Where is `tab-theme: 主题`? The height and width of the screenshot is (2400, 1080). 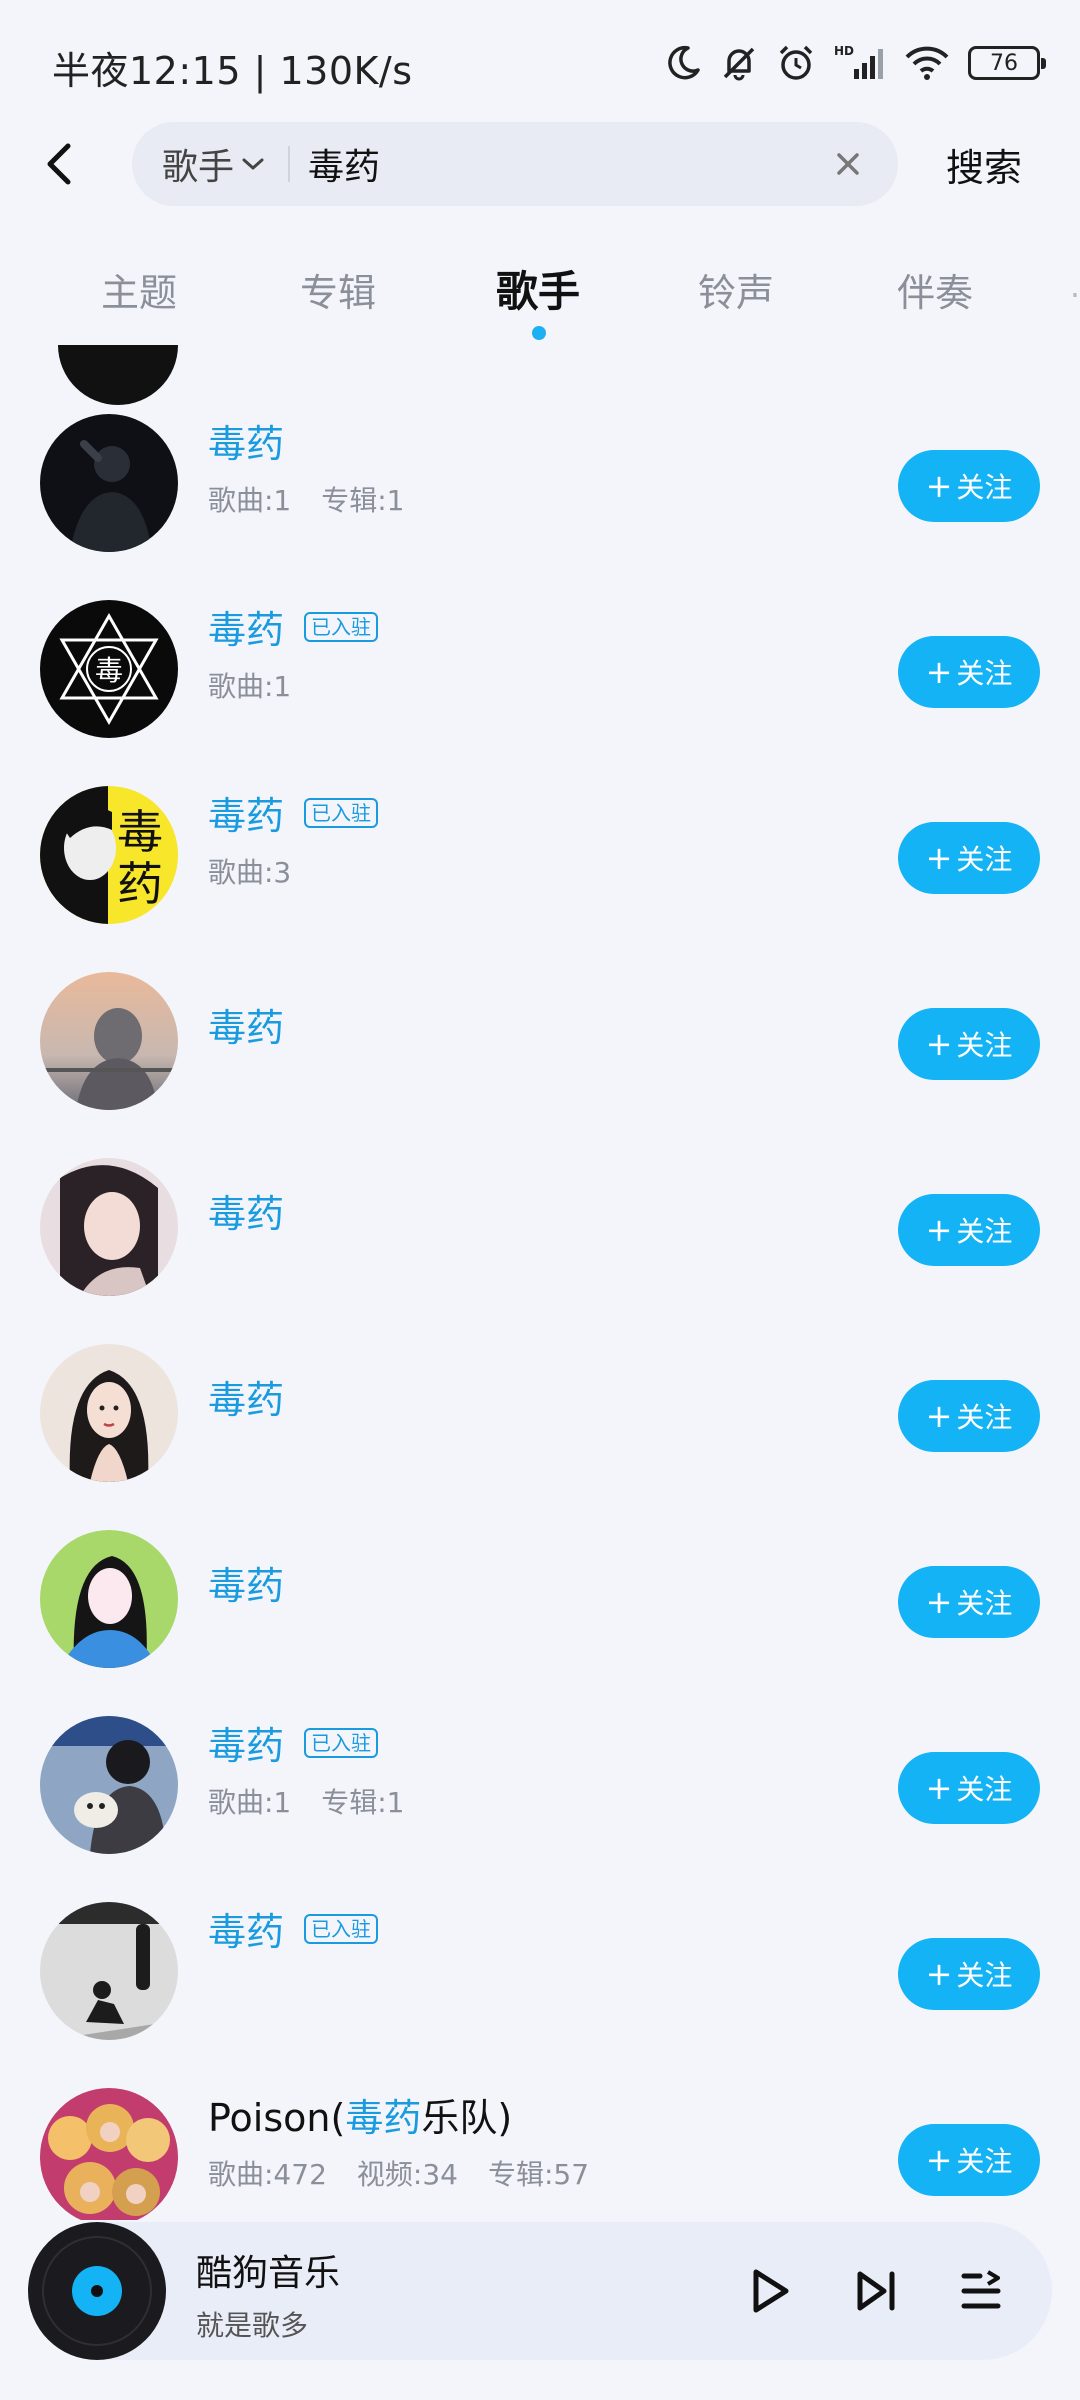
tab-theme: 主题 is located at coordinates (139, 289).